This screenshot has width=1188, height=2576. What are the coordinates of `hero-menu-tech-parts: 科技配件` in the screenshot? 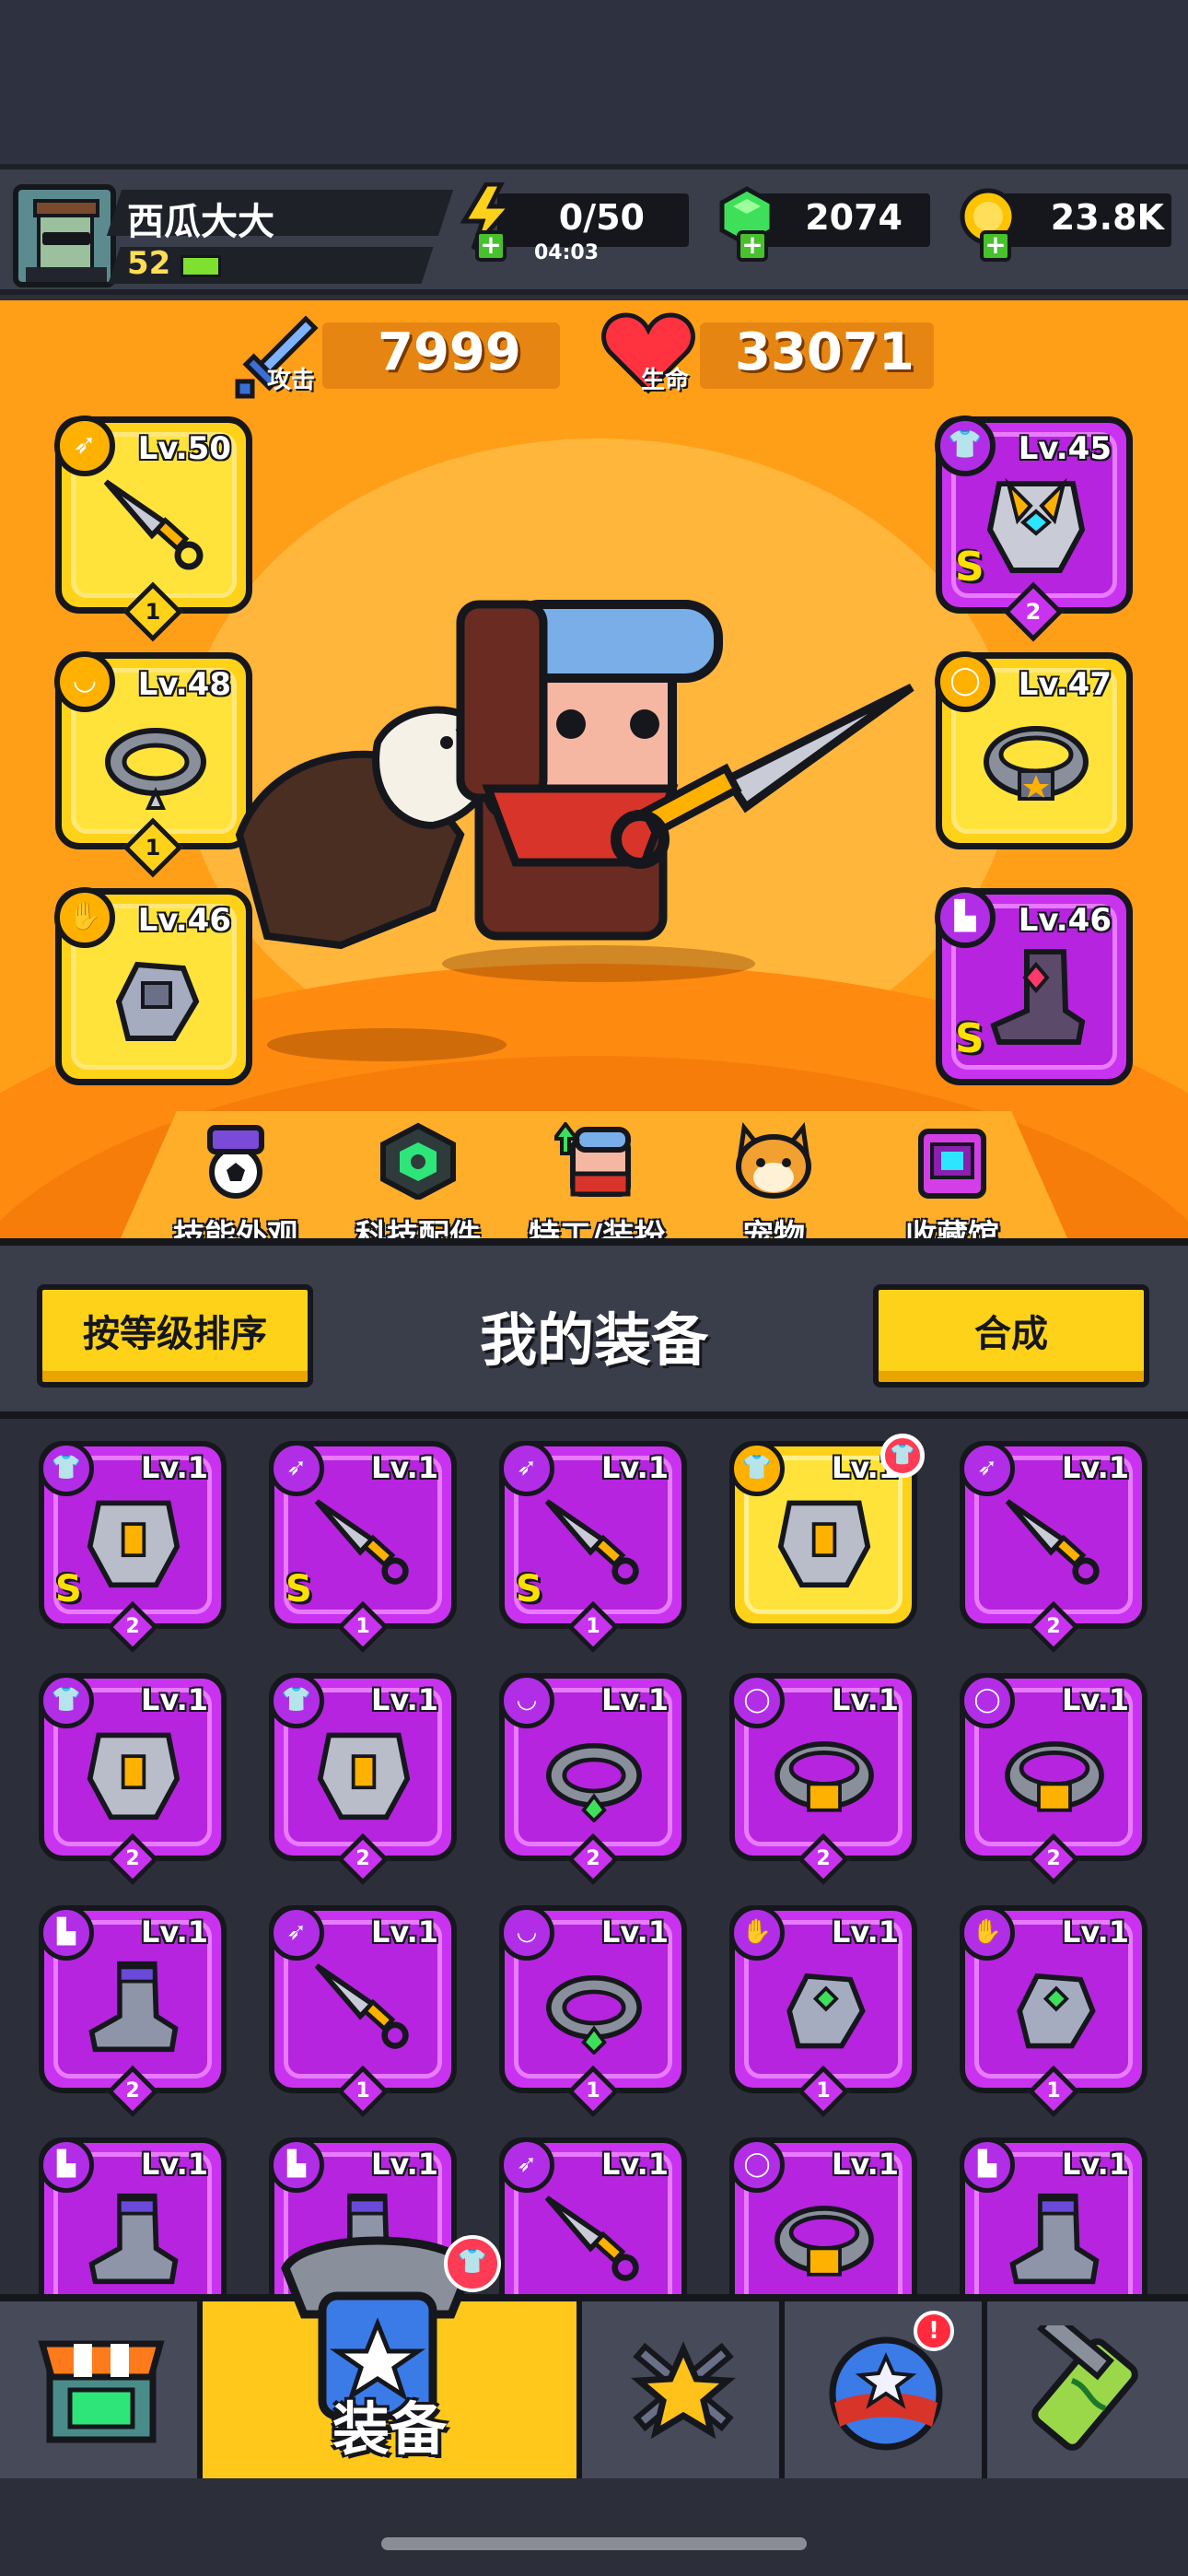 It's located at (418, 1180).